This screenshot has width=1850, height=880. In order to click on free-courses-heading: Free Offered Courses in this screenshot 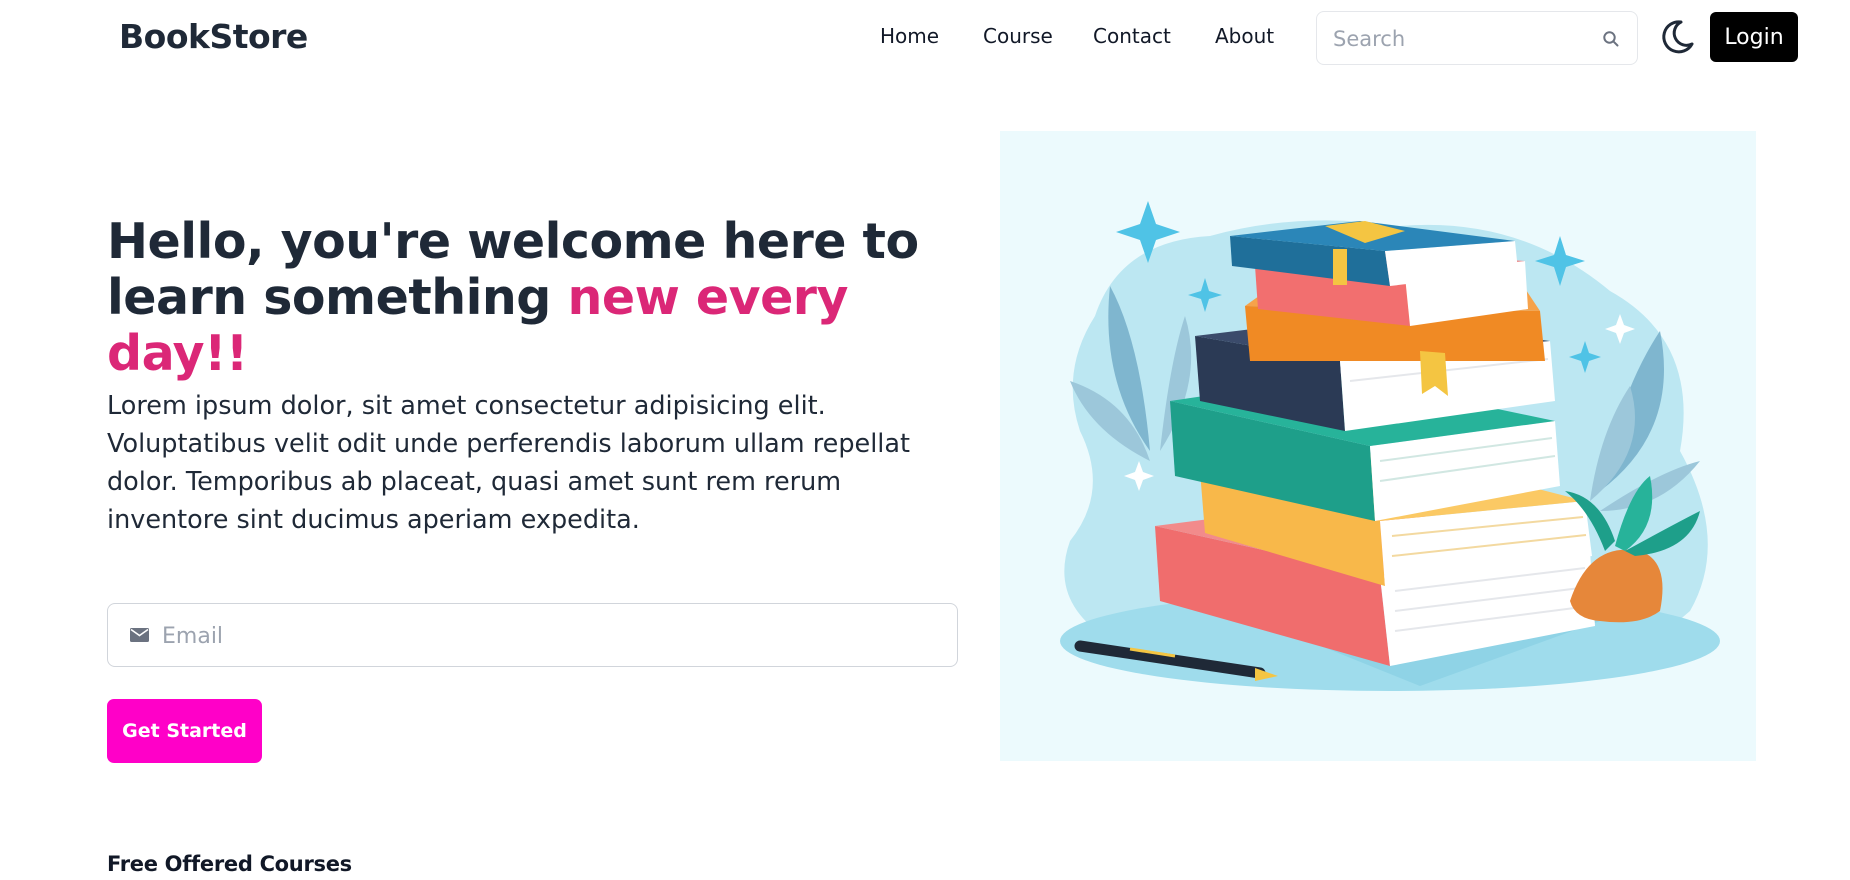, I will do `click(229, 864)`.